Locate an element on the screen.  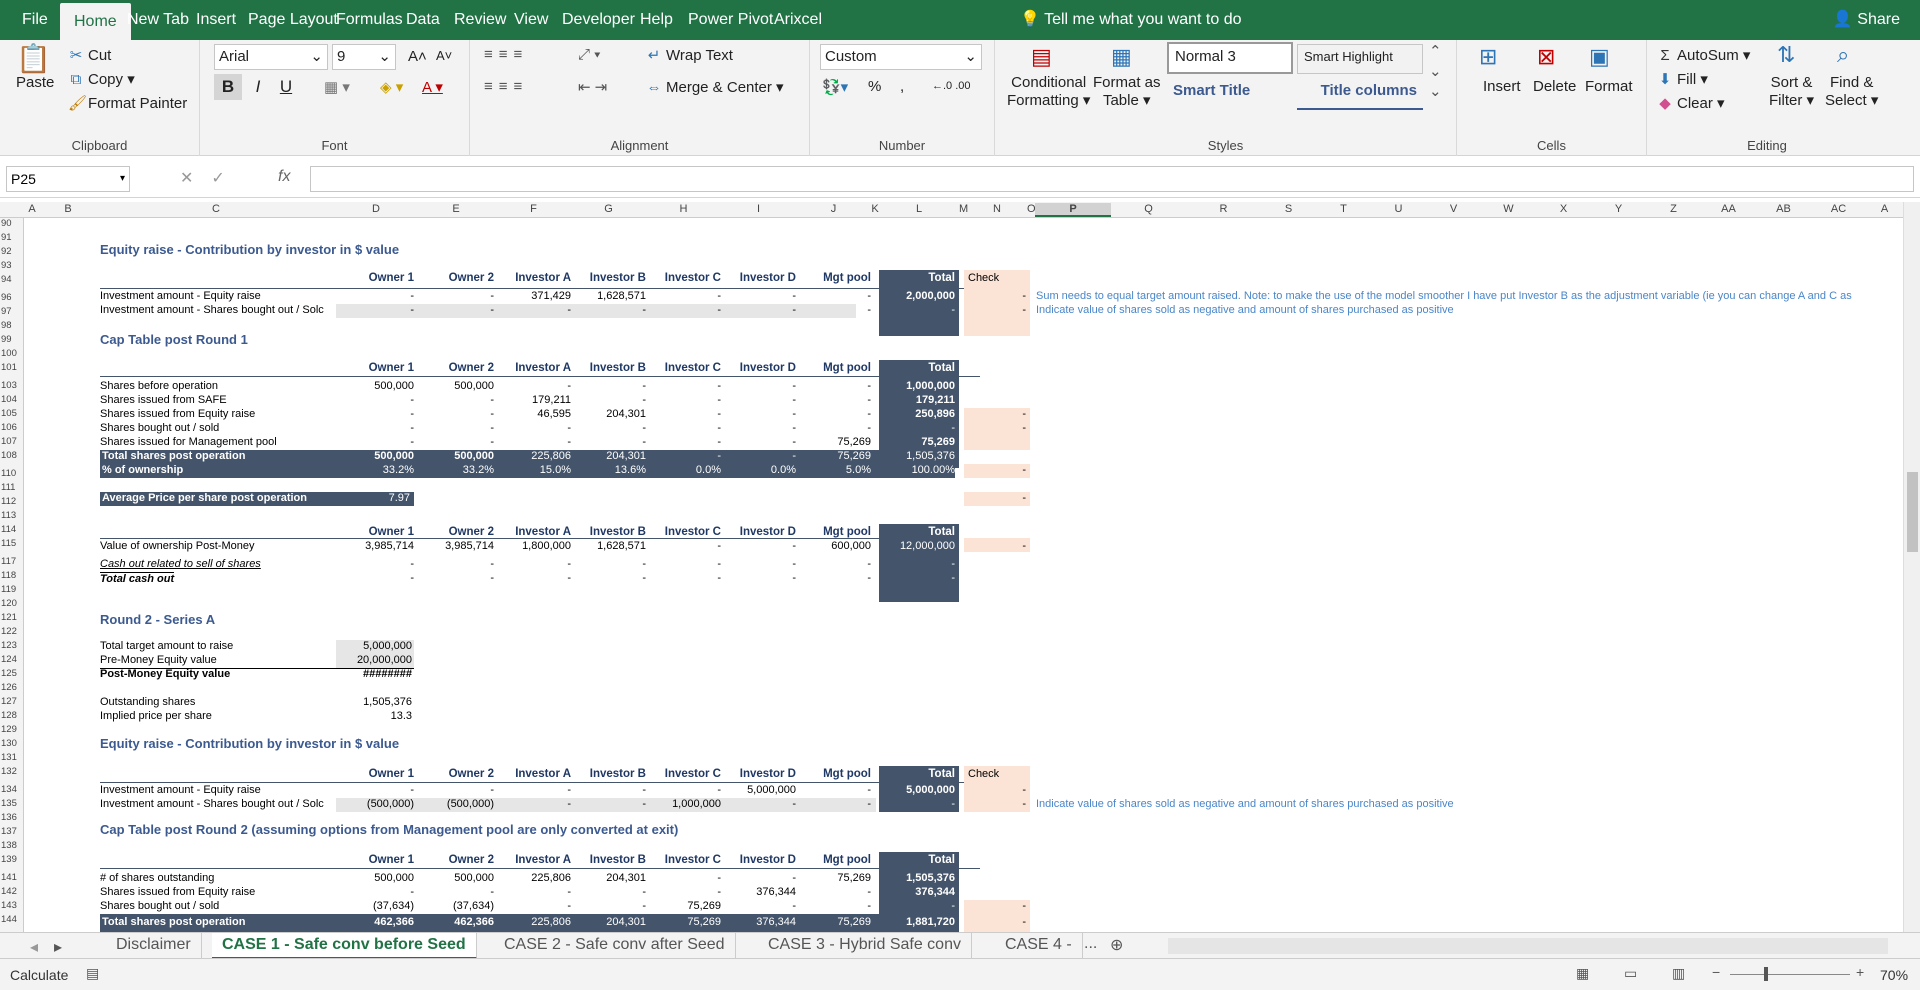
column-header: AA is located at coordinates (1728, 209).